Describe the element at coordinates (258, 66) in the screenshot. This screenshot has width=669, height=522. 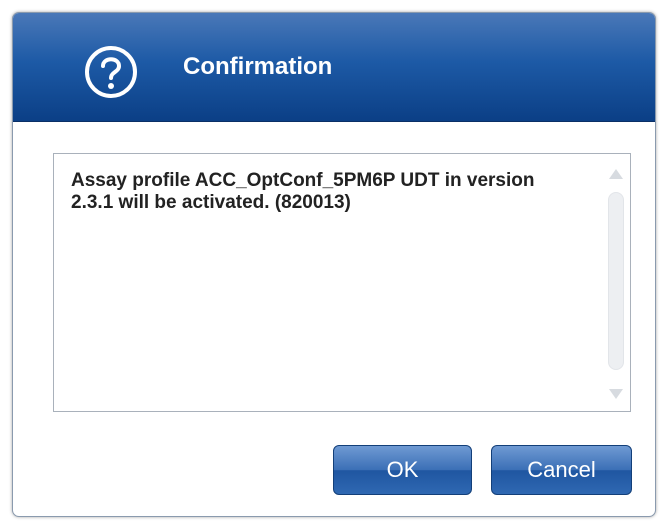
I see `dialog-title: Confirmation` at that location.